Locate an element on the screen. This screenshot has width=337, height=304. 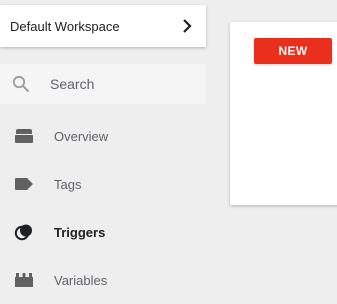
variables-icon is located at coordinates (24, 280).